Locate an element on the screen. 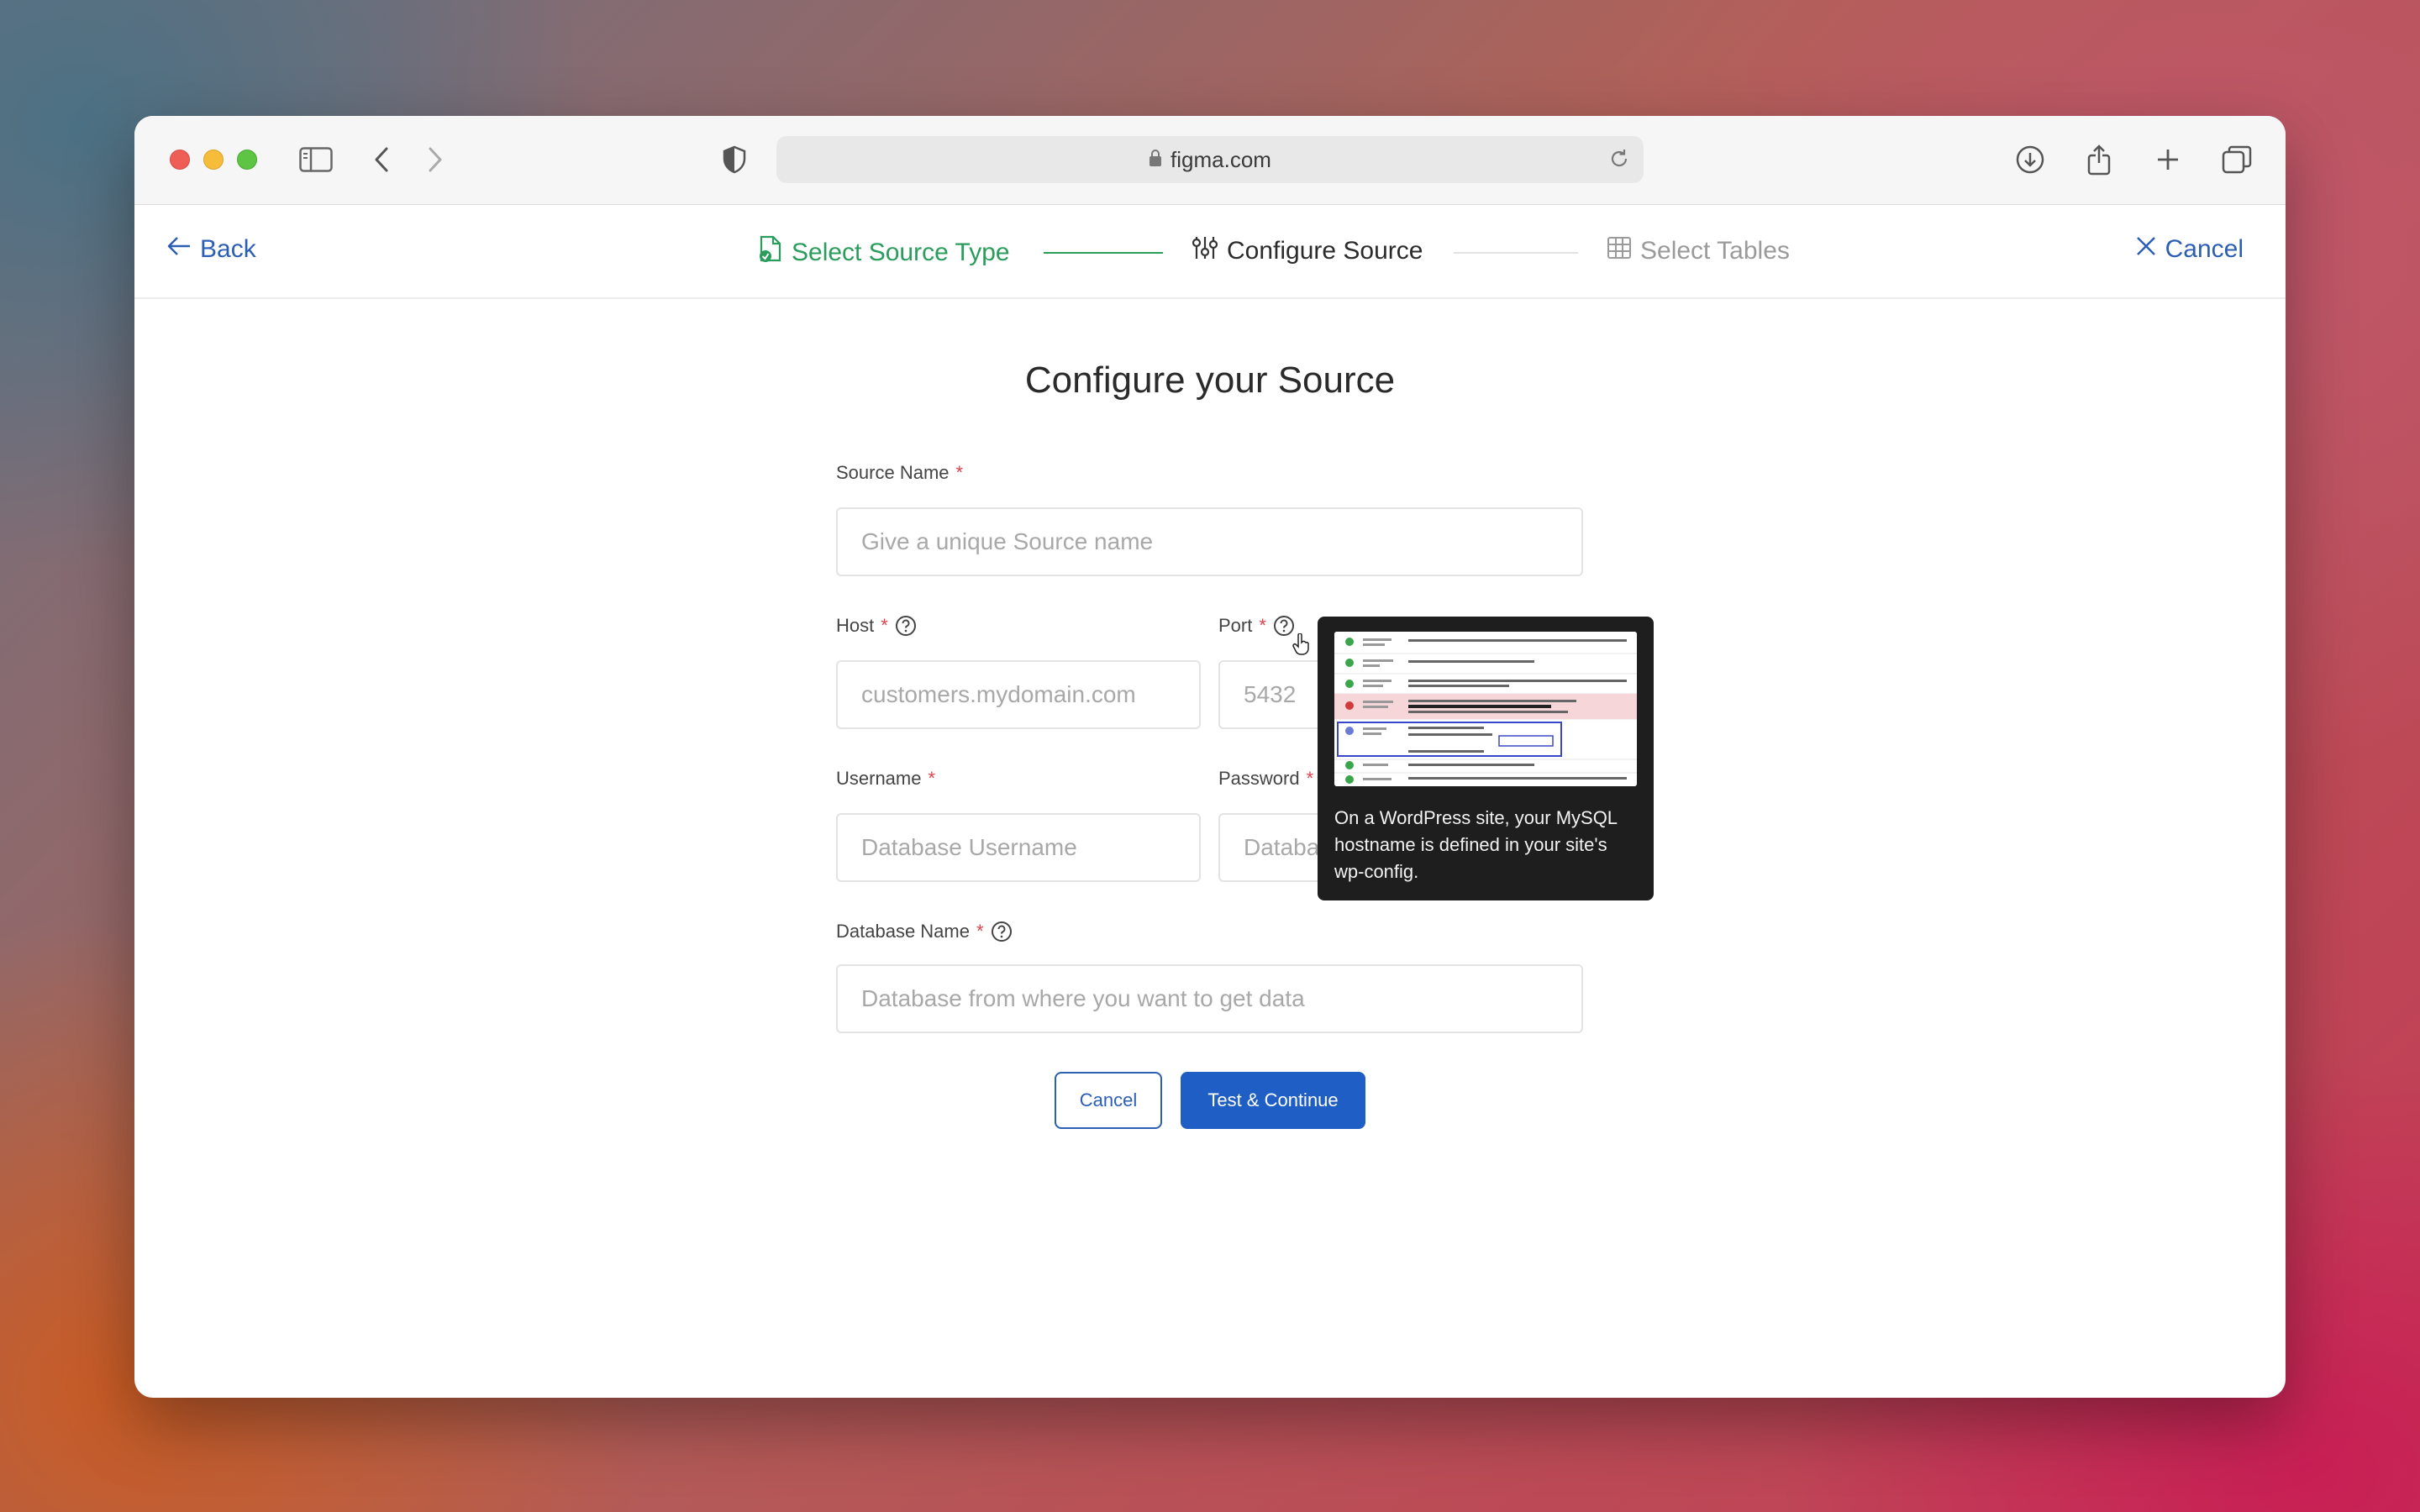  source-name-label: Source Name * is located at coordinates (900, 473).